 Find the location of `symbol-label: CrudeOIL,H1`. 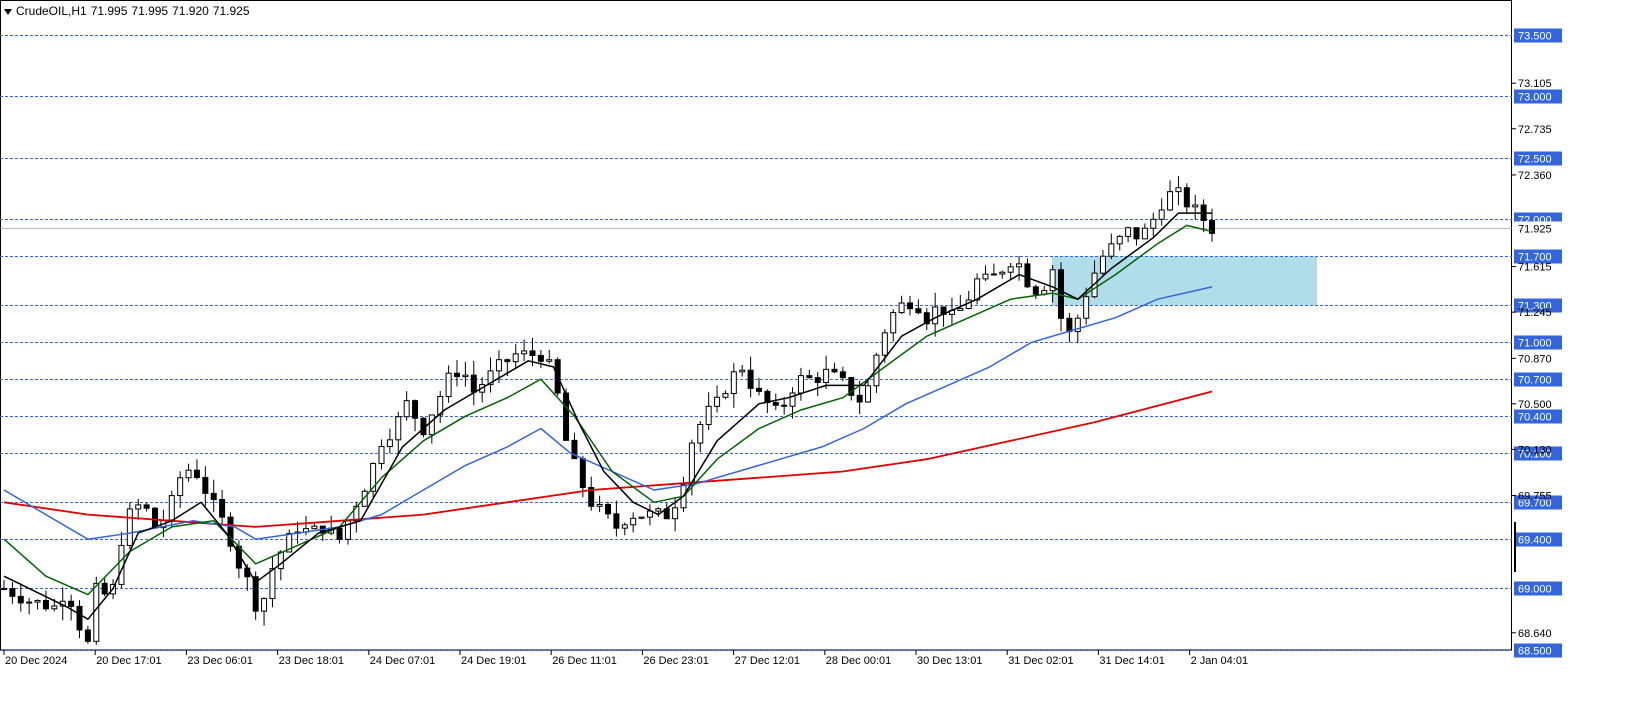

symbol-label: CrudeOIL,H1 is located at coordinates (51, 11).